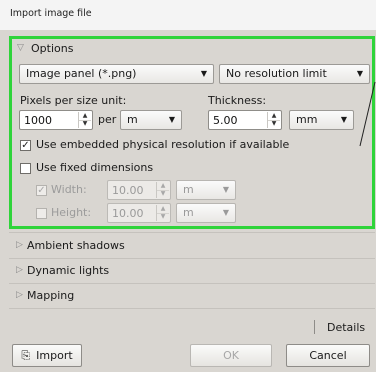  I want to click on section-ambient-shadows: Ambient shadows, so click(76, 245).